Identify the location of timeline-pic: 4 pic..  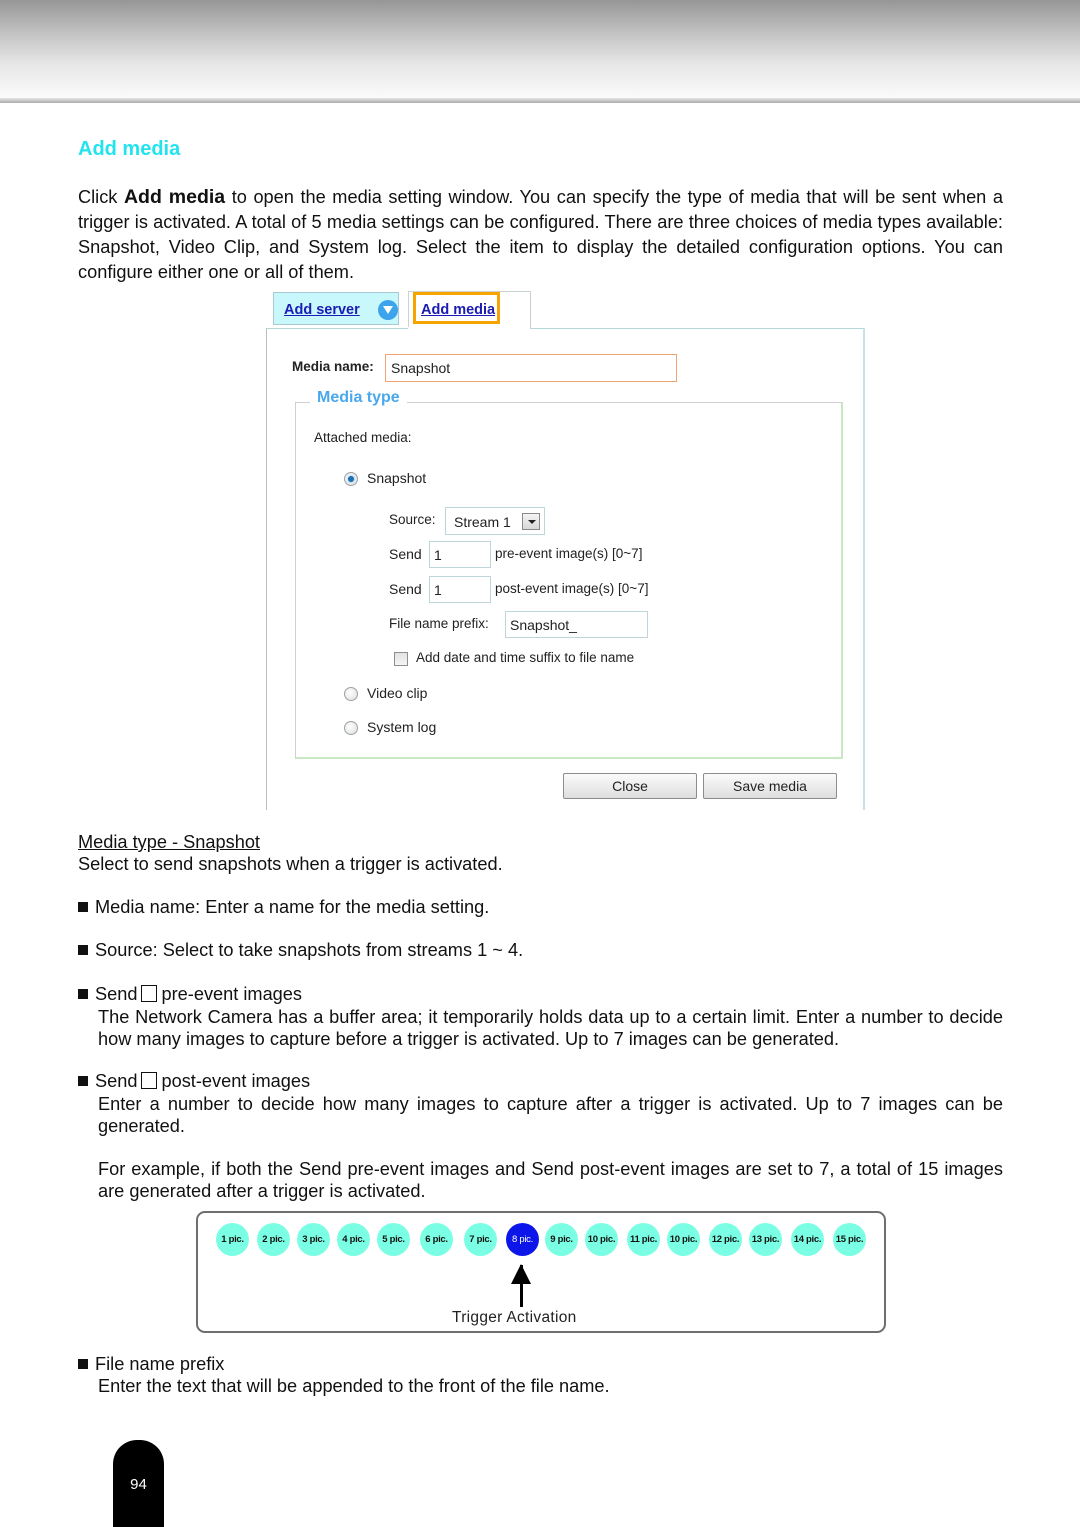
(353, 1239).